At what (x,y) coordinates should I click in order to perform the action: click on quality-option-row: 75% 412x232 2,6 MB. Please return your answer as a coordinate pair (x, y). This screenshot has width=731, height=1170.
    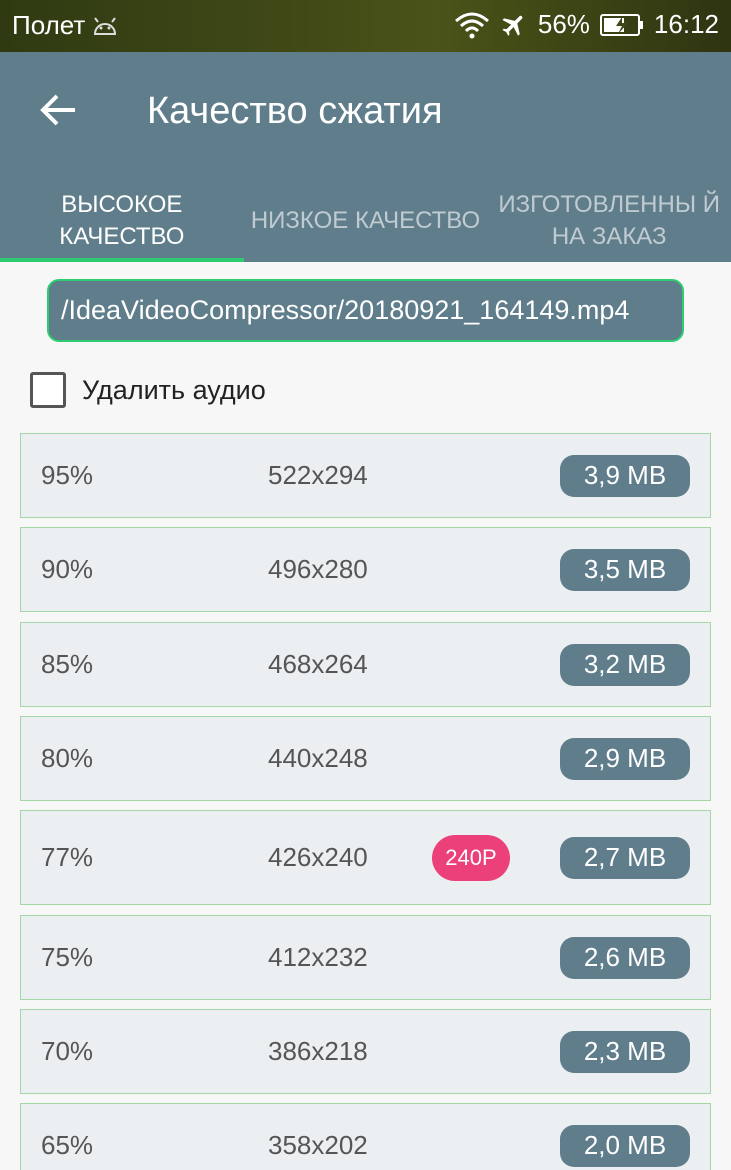
    Looking at the image, I should click on (365, 957).